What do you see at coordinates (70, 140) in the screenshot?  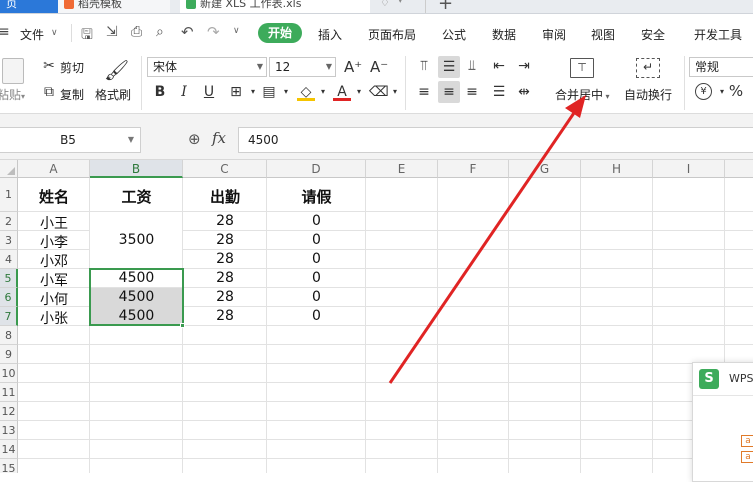 I see `name-box: B5 ▼` at bounding box center [70, 140].